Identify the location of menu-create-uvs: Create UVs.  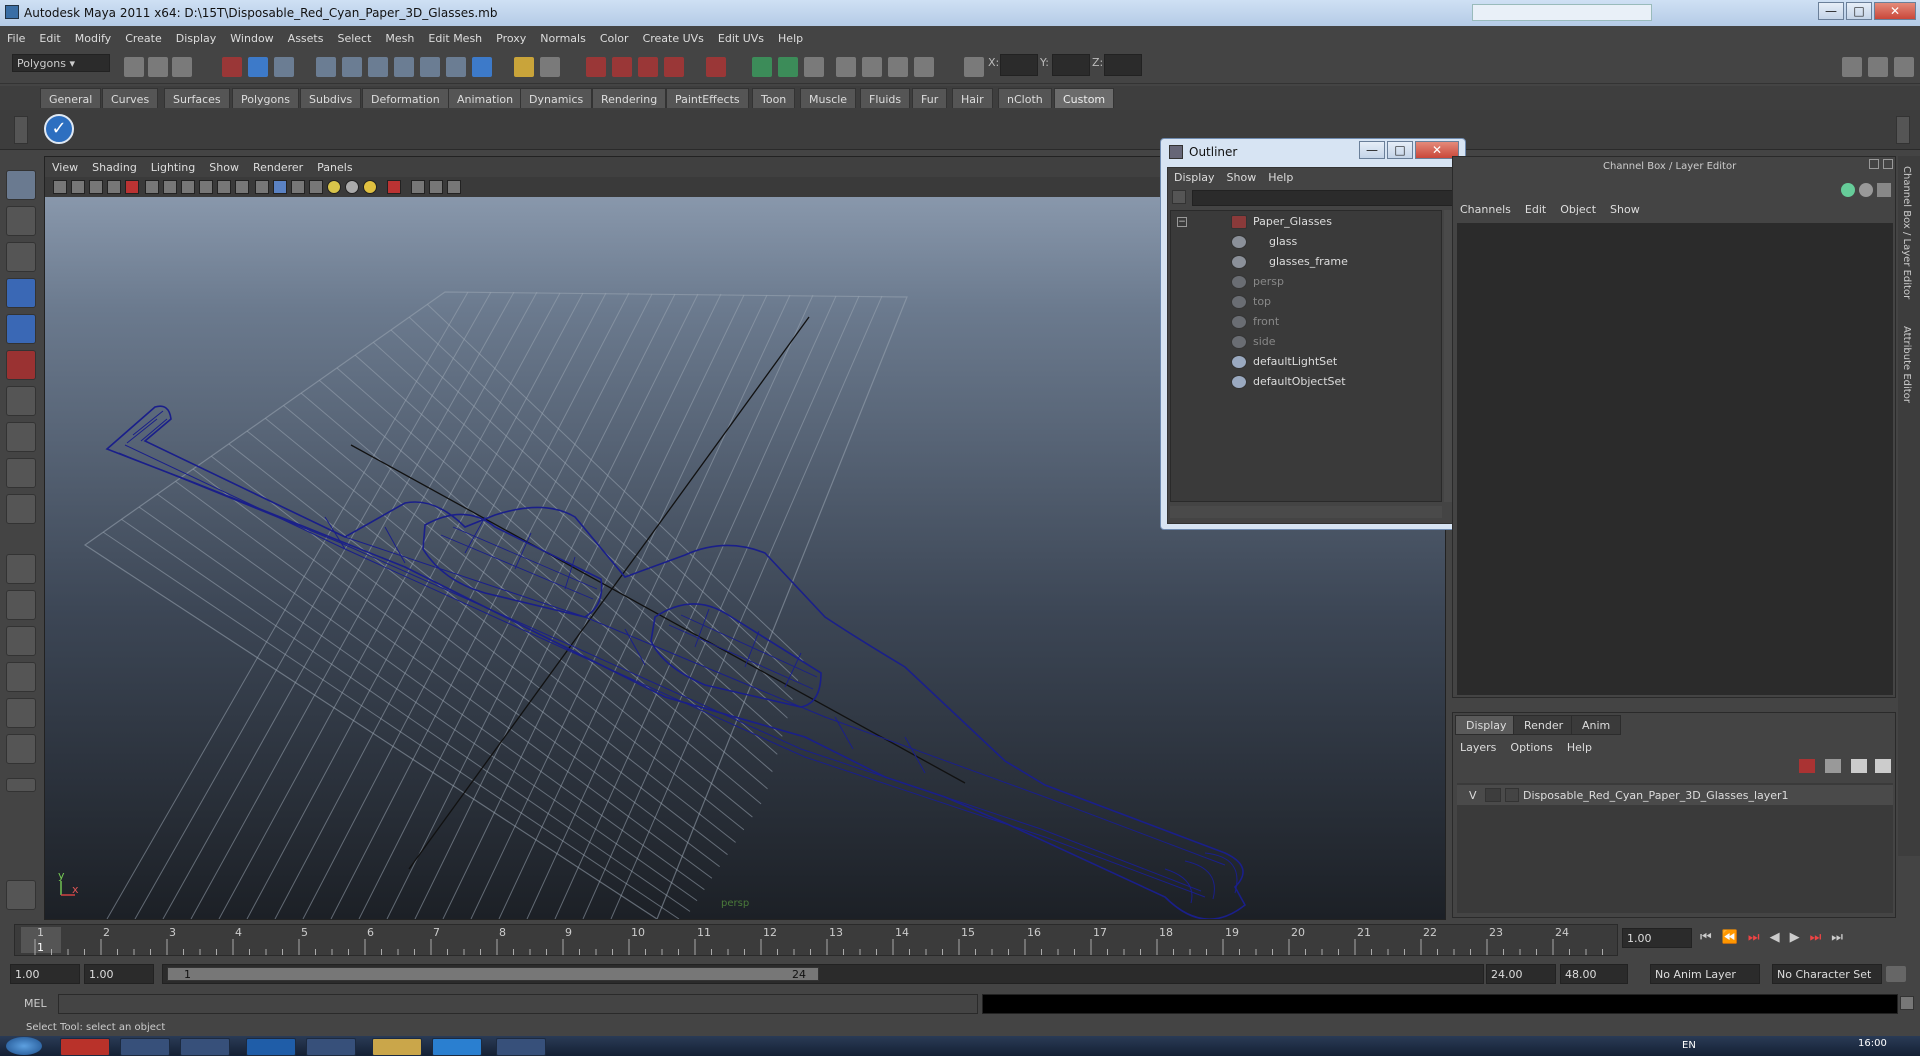
(673, 35).